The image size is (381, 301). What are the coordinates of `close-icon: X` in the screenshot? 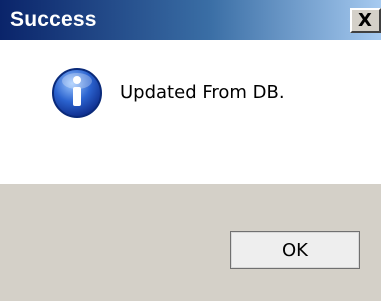 It's located at (365, 20).